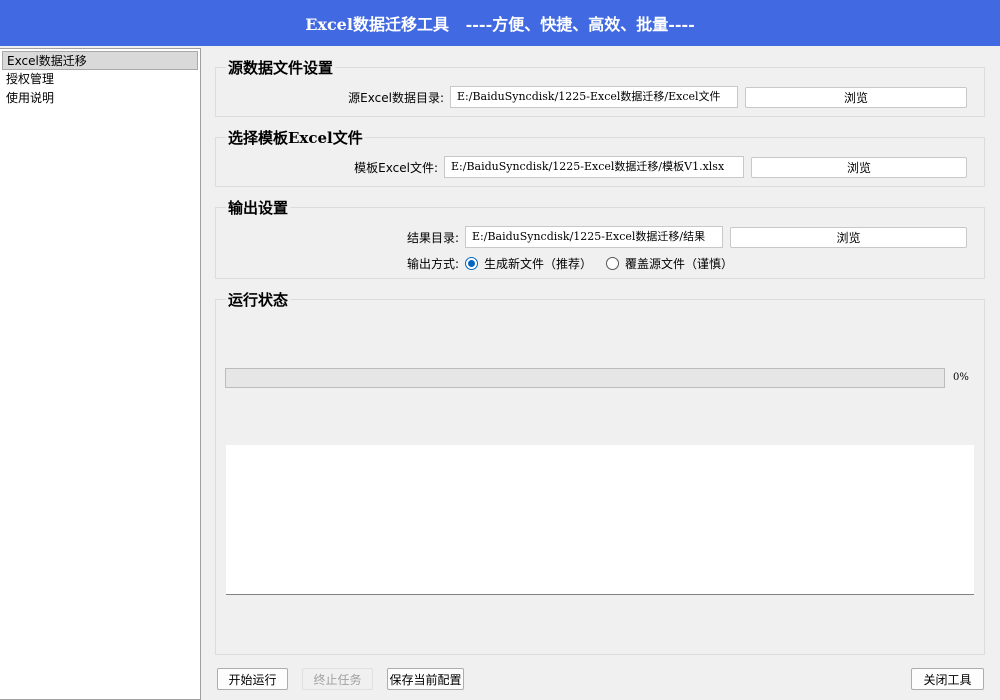 The height and width of the screenshot is (700, 1000). Describe the element at coordinates (432, 237) in the screenshot. I see `output-dir-label: 结果目录:` at that location.